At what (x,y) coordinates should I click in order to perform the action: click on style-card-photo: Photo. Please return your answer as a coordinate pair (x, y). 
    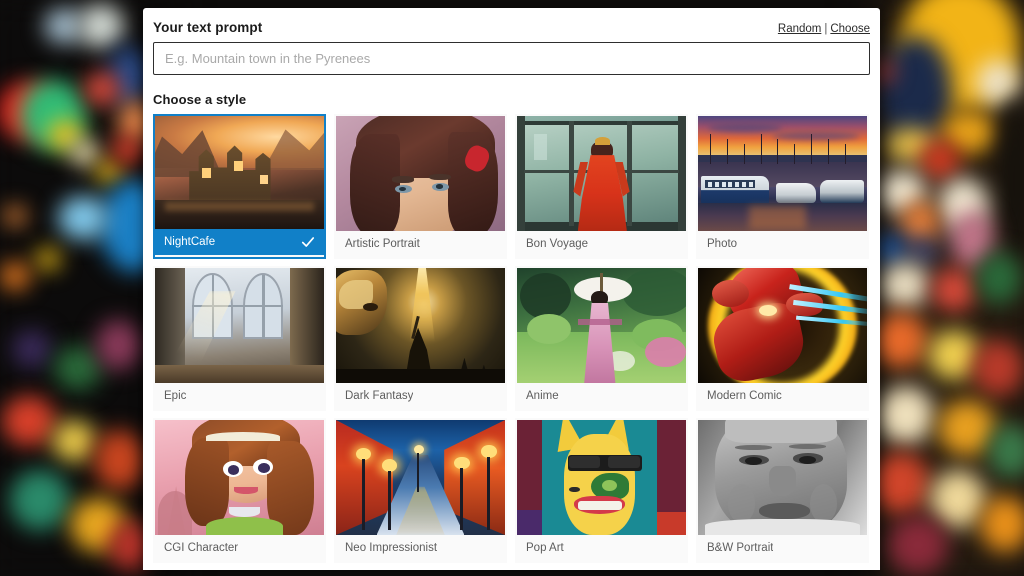
    Looking at the image, I should click on (782, 186).